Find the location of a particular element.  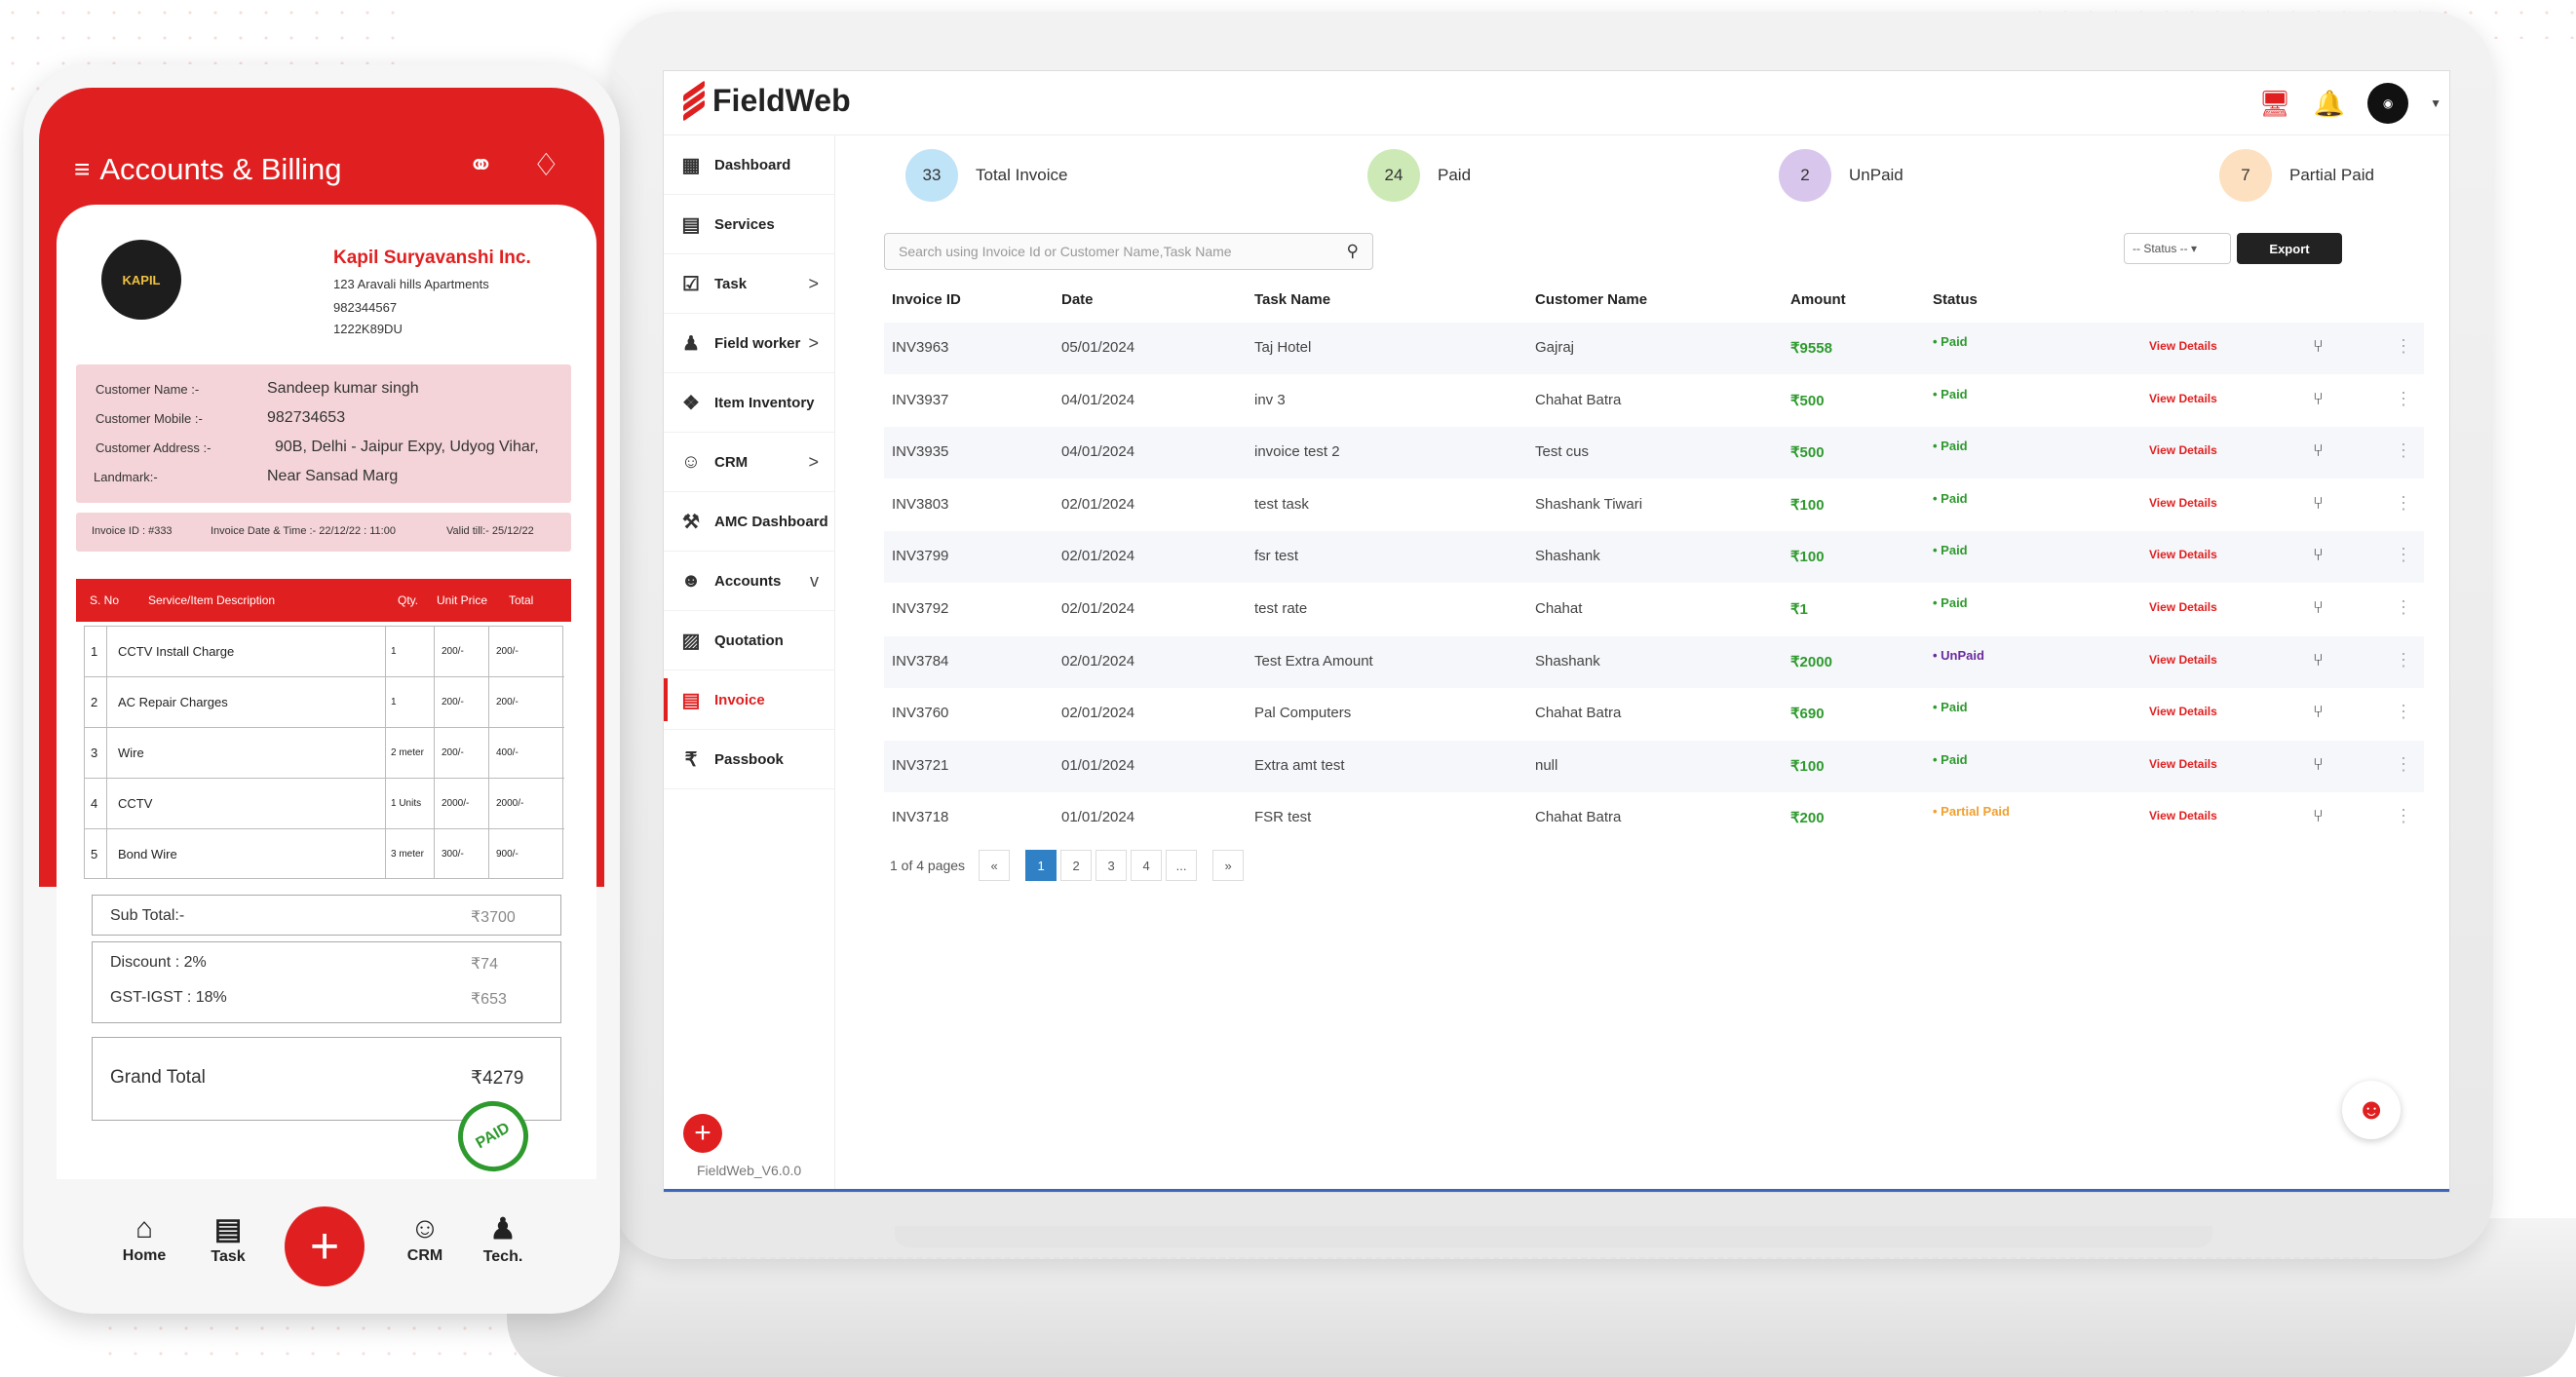

avatar: ◉ is located at coordinates (2388, 103).